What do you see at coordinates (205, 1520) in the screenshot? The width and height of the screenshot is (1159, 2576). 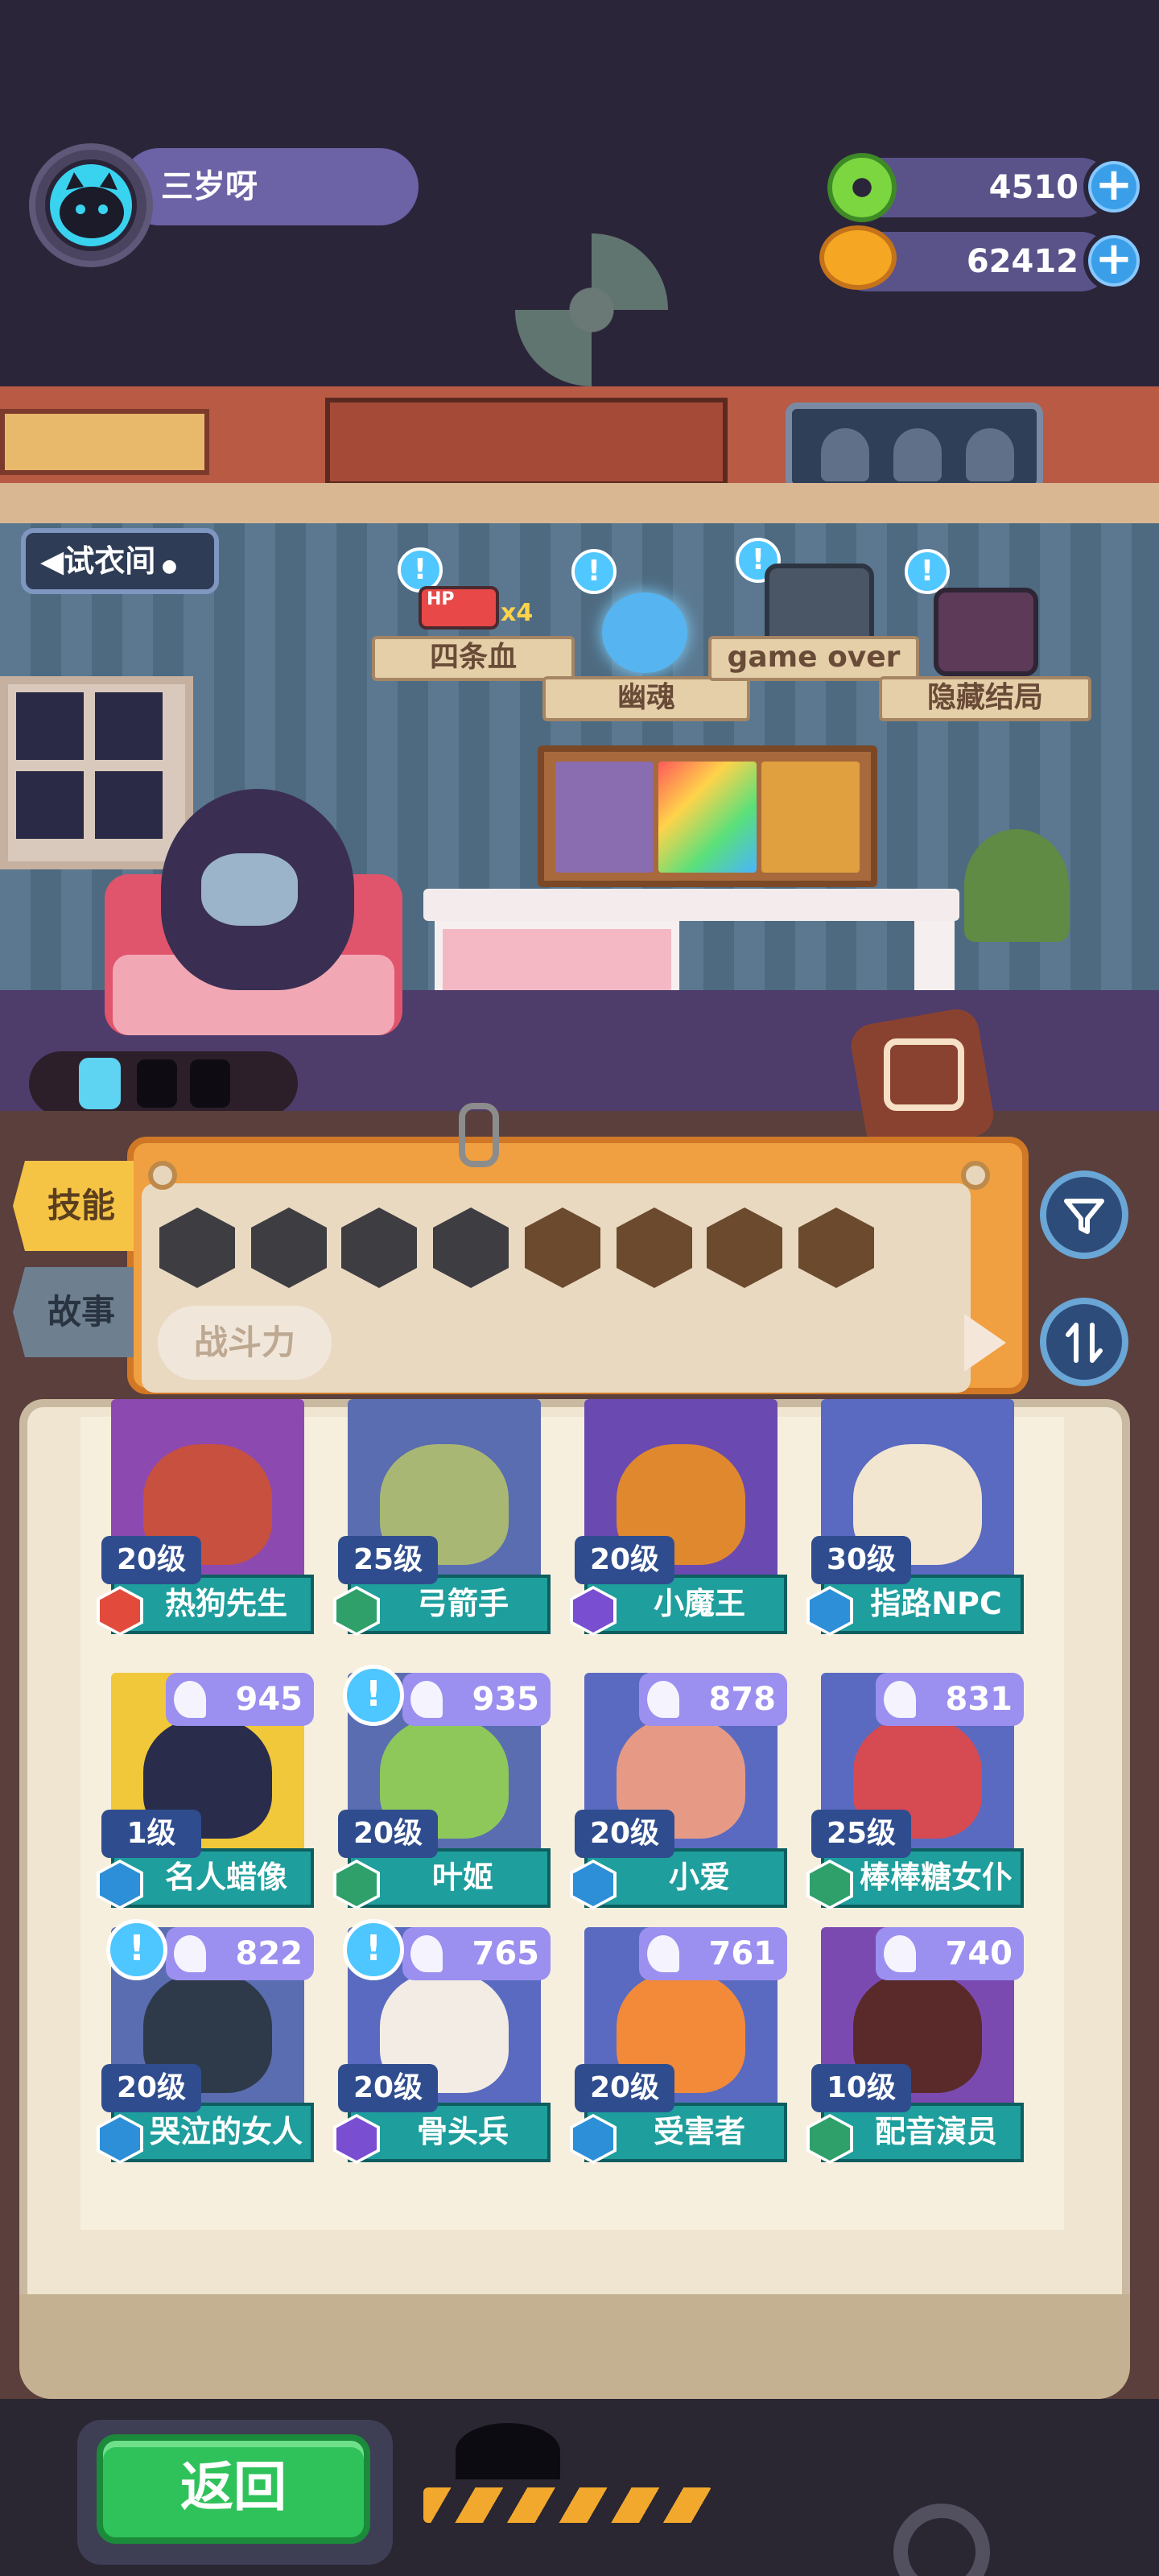 I see `character-card: 热狗先生 20级` at bounding box center [205, 1520].